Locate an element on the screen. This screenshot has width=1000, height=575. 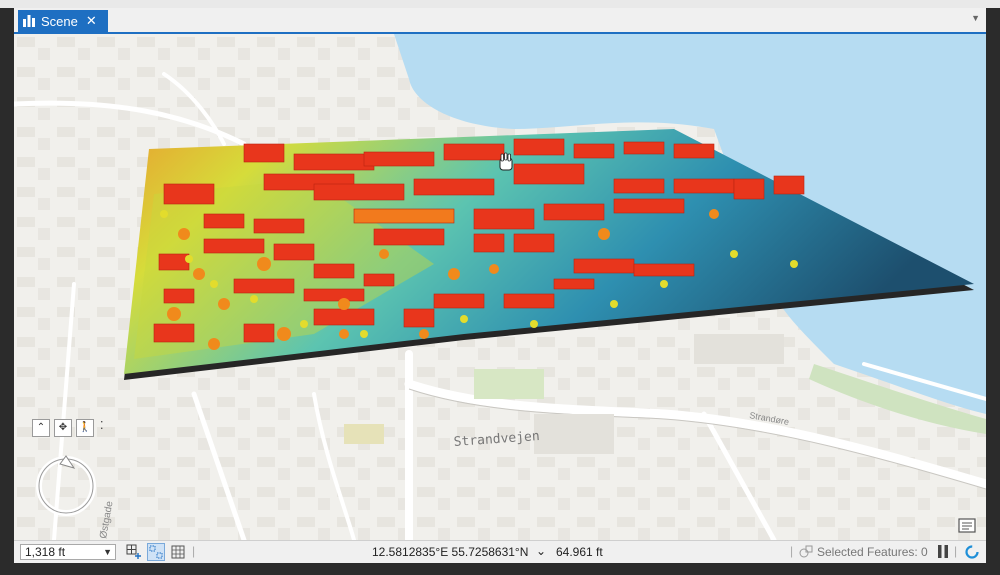
scene-icon is located at coordinates (29, 21).